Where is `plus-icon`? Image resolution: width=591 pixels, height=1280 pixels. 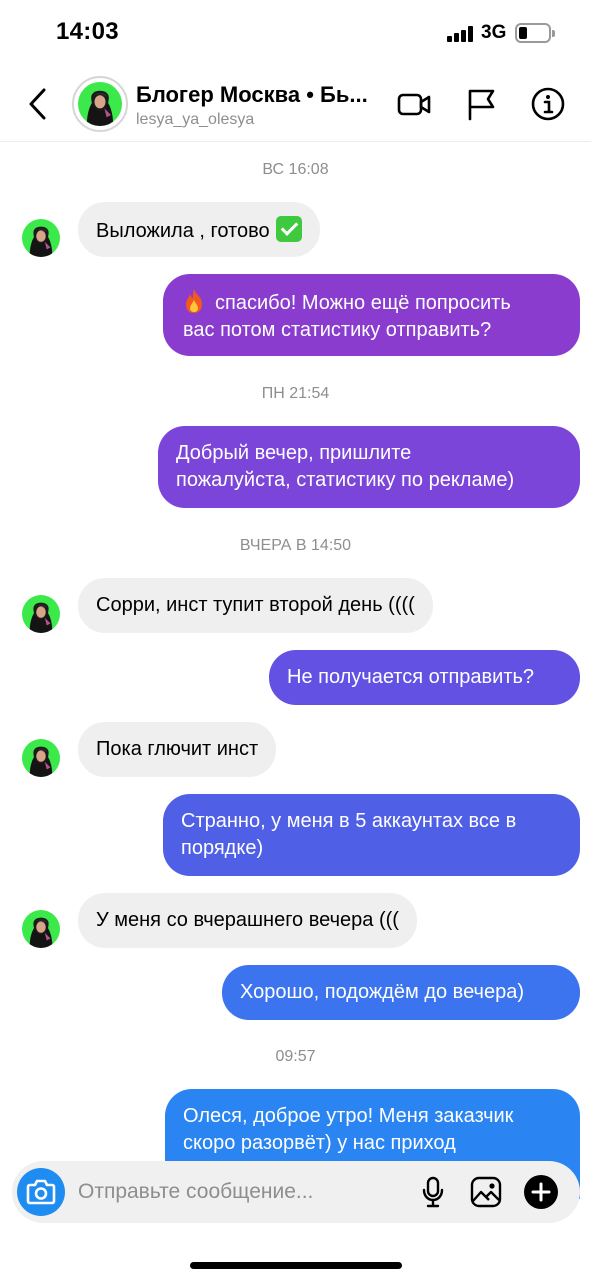
plus-icon is located at coordinates (541, 1192).